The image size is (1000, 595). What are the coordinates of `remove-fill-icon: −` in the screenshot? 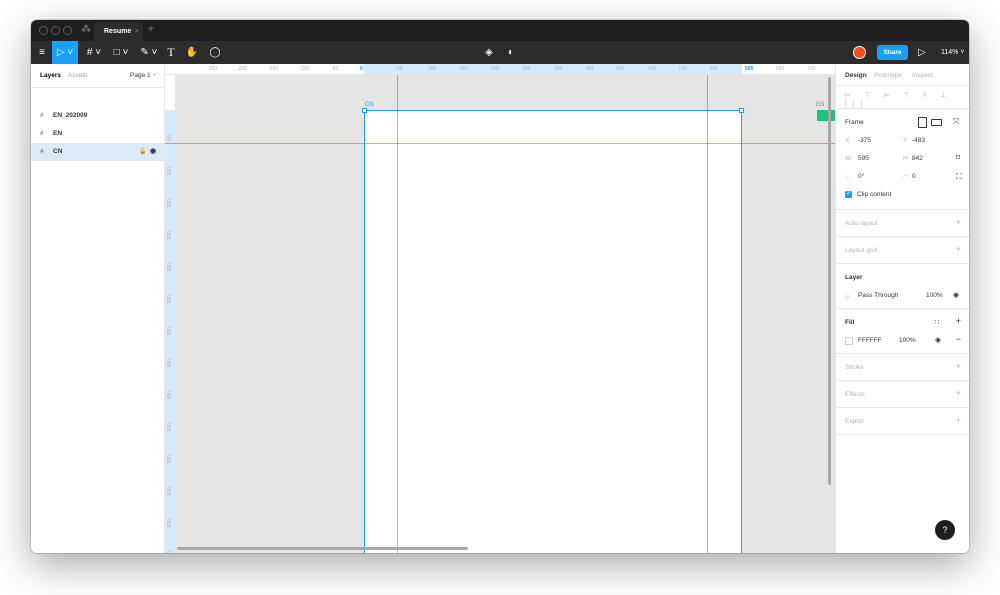 It's located at (958, 339).